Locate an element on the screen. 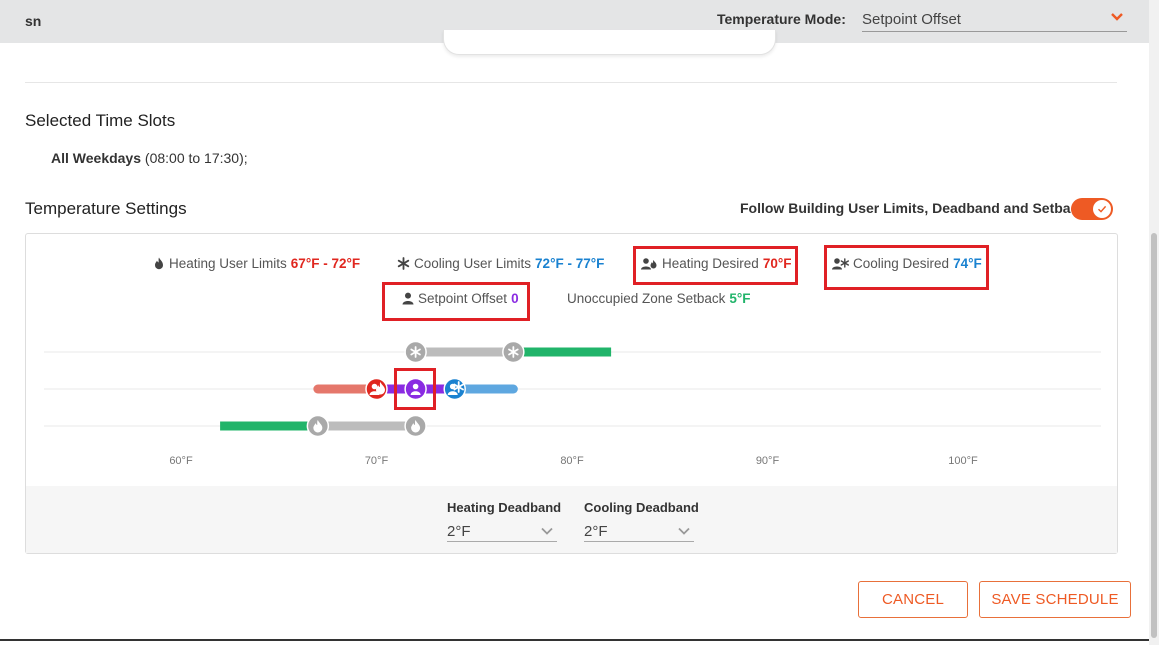 The width and height of the screenshot is (1159, 645). heating-deadband-label: Heating Deadband is located at coordinates (504, 507).